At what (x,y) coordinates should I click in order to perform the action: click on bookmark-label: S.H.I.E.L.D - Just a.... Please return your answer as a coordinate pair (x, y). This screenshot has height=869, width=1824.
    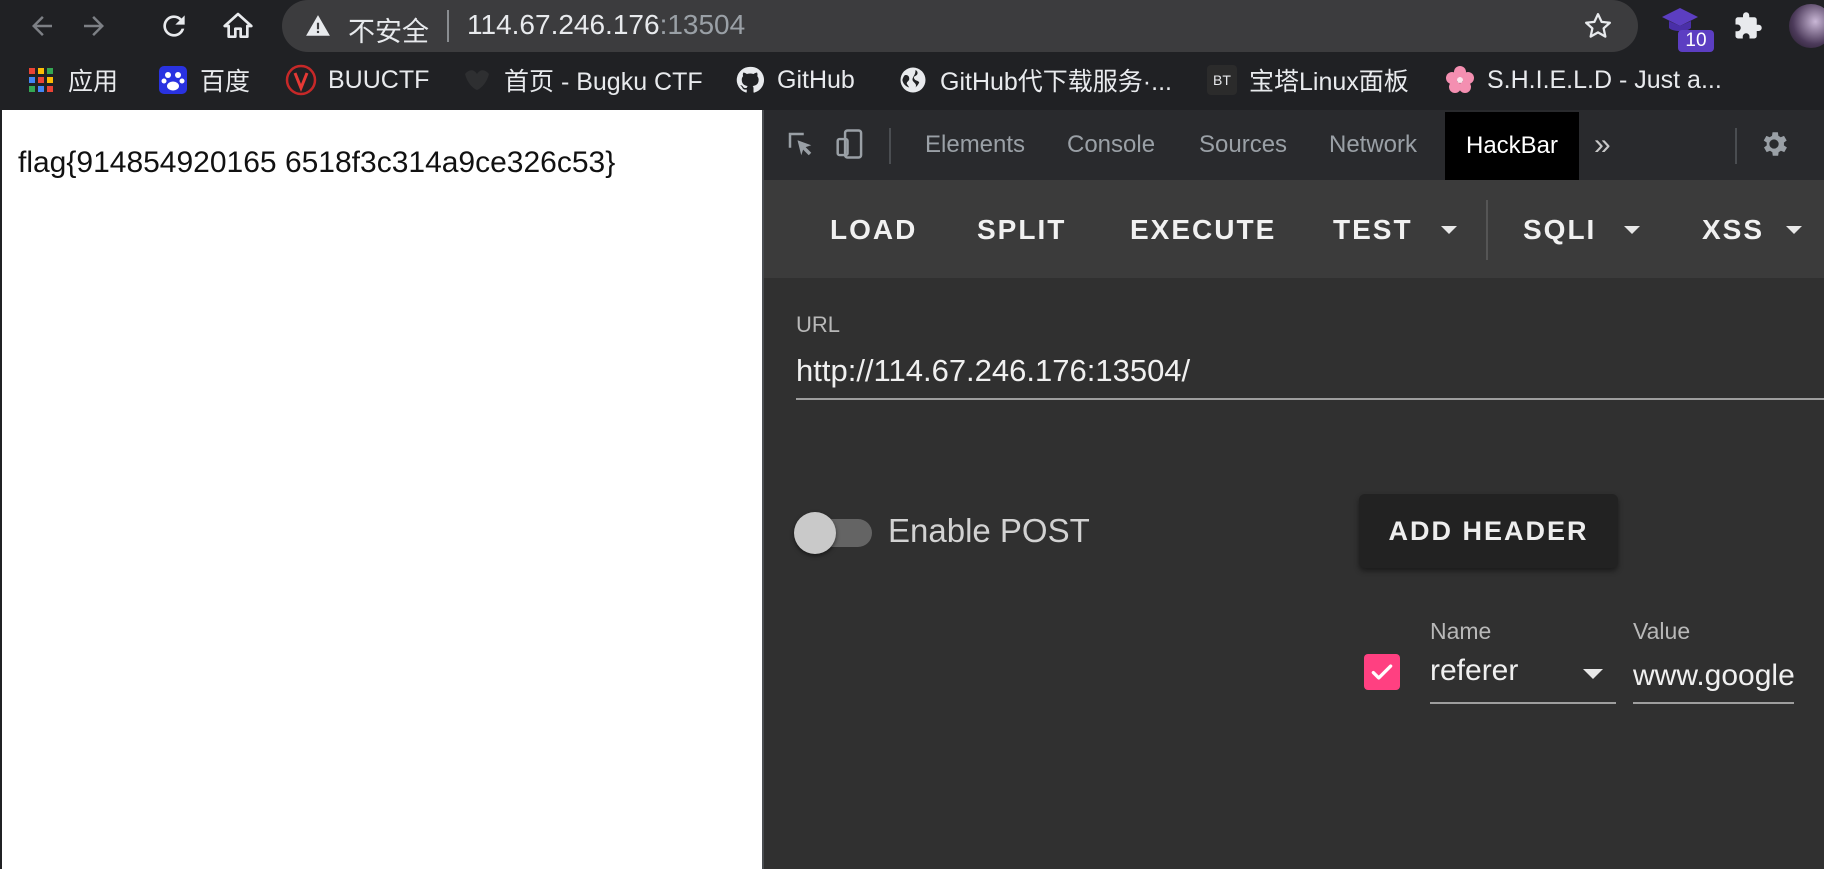
    Looking at the image, I should click on (1604, 79).